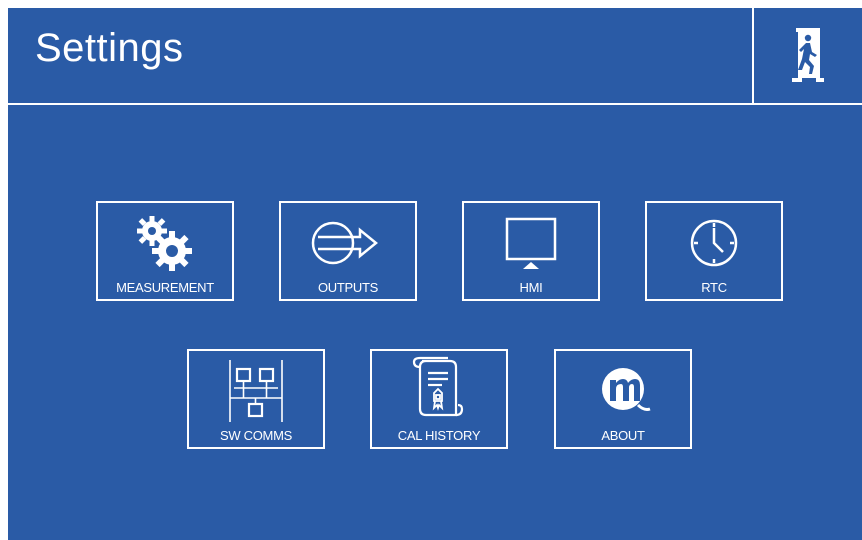 The height and width of the screenshot is (540, 862). Describe the element at coordinates (109, 48) in the screenshot. I see `page-title: Settings` at that location.